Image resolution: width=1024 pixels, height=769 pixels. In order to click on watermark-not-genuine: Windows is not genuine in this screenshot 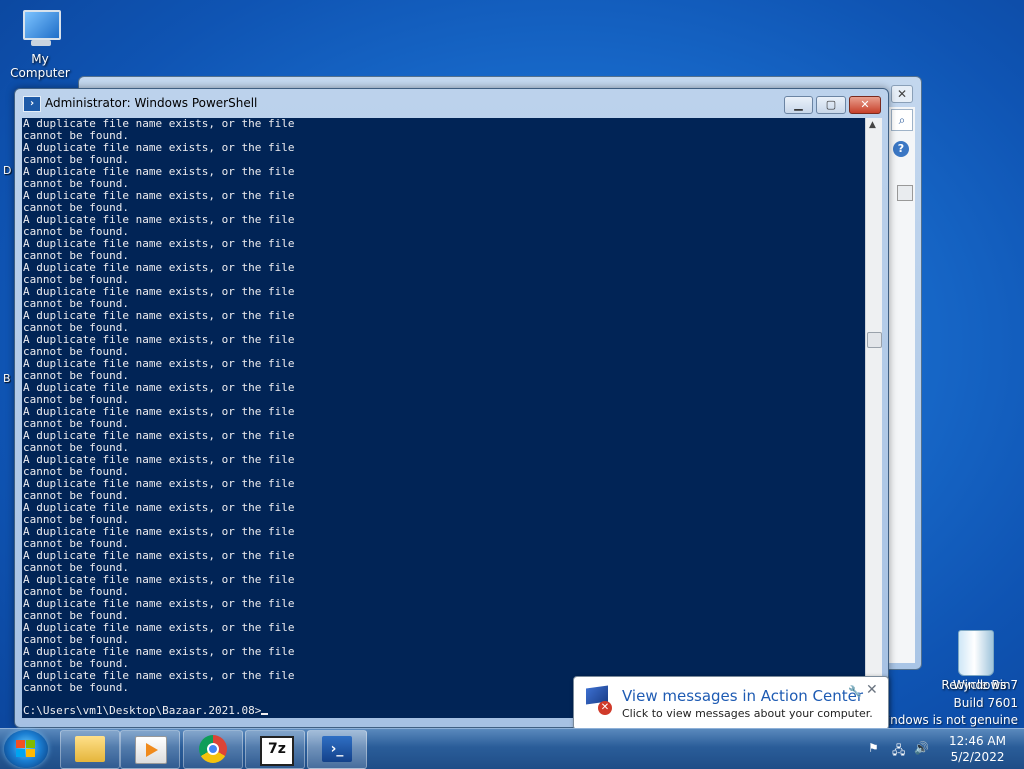, I will do `click(946, 720)`.